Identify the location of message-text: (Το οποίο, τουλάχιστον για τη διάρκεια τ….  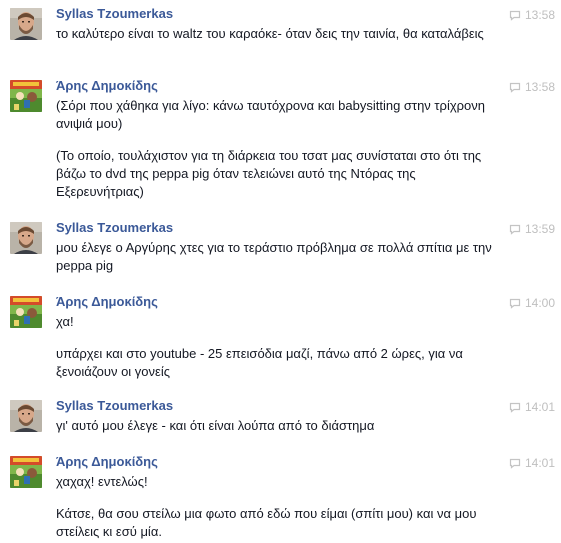
(269, 173).